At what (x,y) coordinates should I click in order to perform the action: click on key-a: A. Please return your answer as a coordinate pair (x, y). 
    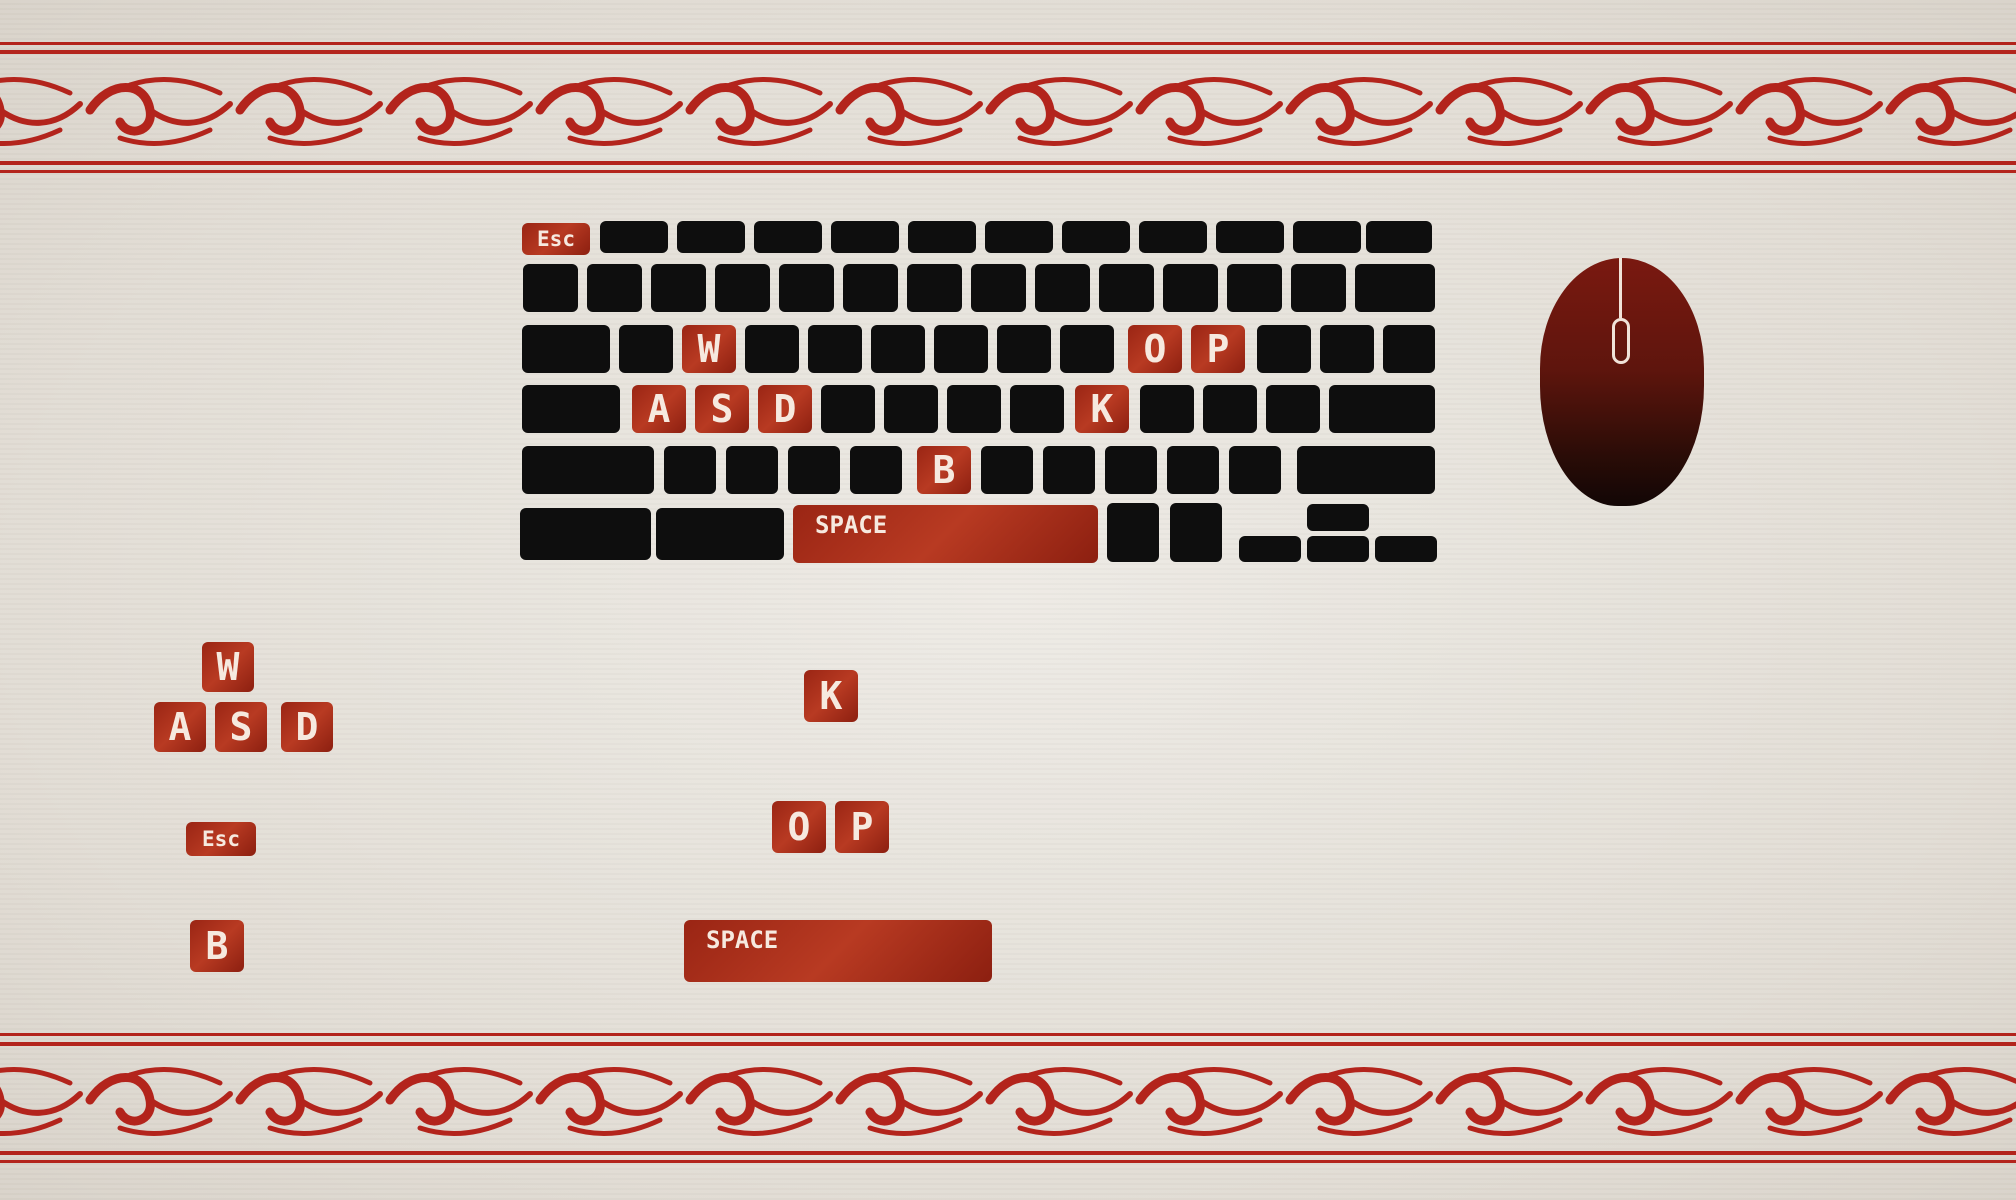
    Looking at the image, I should click on (659, 409).